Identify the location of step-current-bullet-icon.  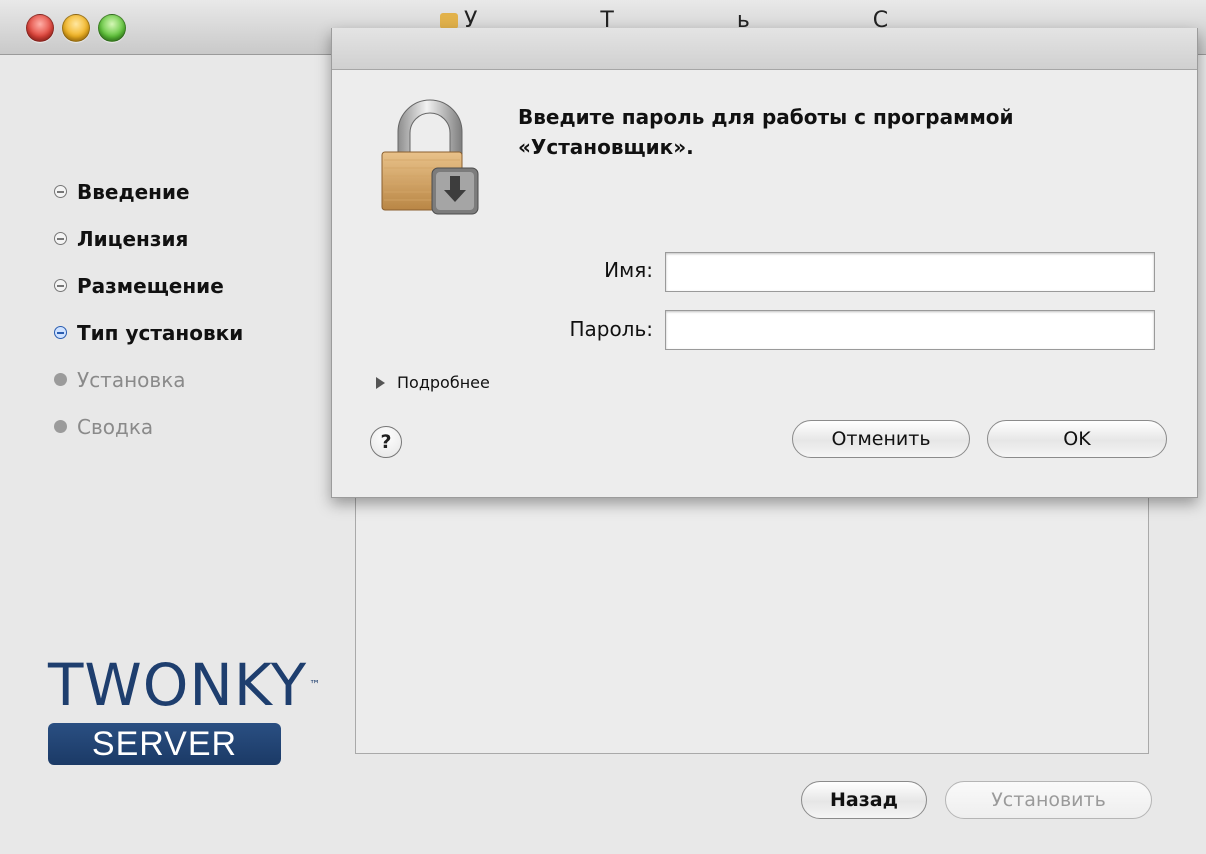
(60, 332).